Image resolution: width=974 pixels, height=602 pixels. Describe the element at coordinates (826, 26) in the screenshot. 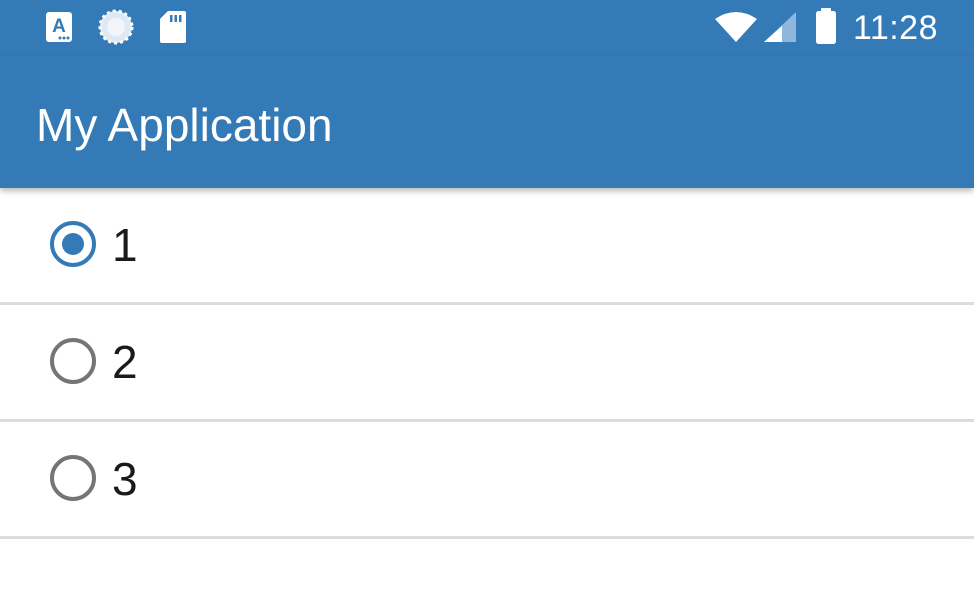

I see `battery-icon` at that location.